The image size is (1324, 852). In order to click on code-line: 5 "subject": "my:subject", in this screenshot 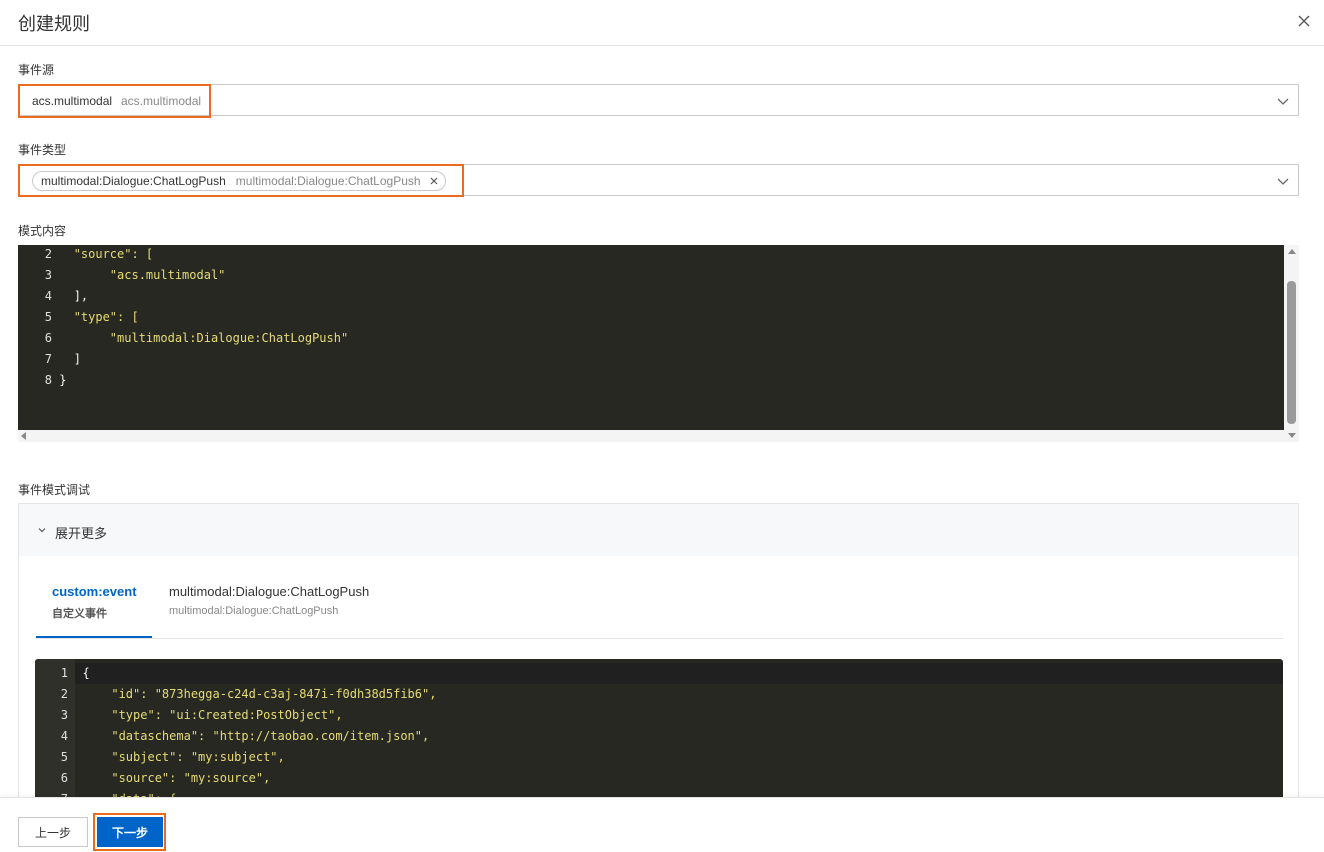, I will do `click(172, 757)`.